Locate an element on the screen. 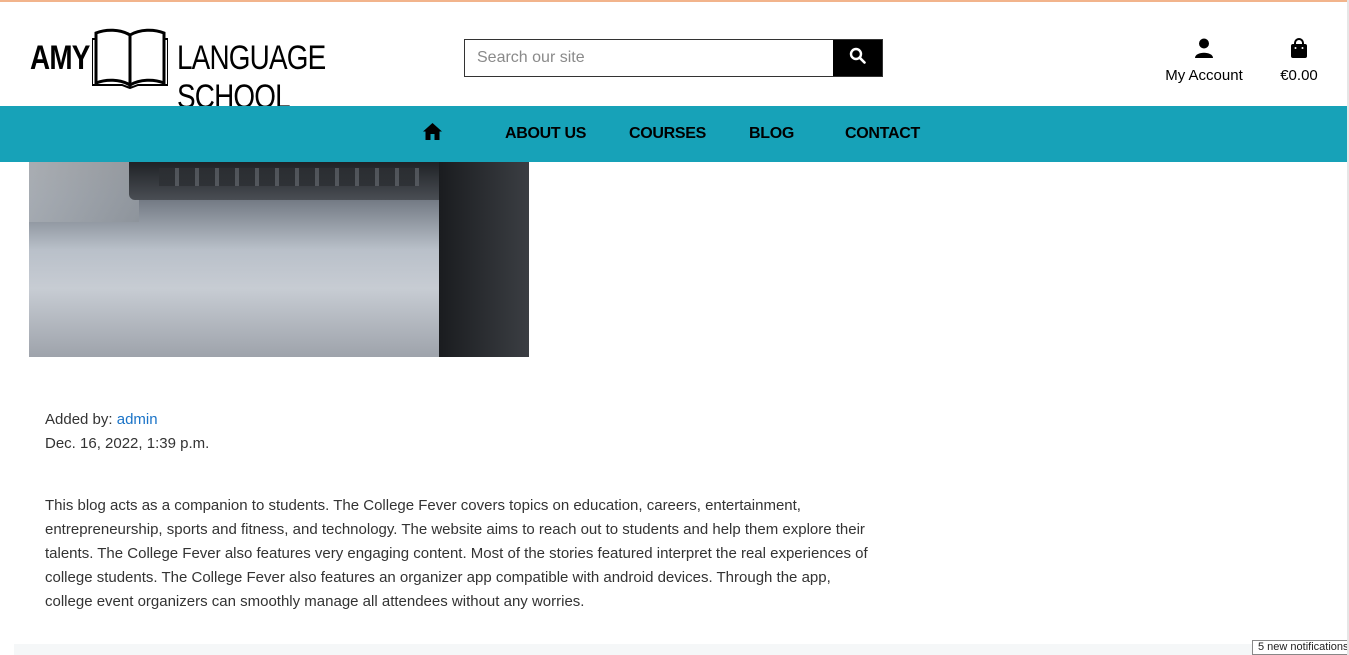 The height and width of the screenshot is (655, 1349). added-by-label: Added by: is located at coordinates (79, 419).